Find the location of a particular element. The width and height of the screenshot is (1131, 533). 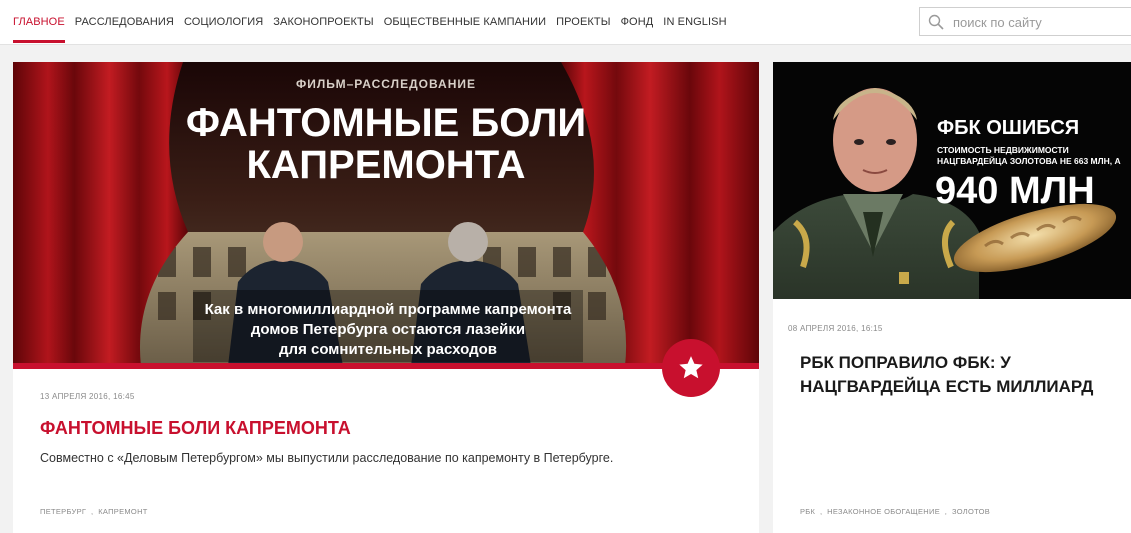

article-tags: РБК , НЕЗАКОННОЕ ОБОГАЩЕНИЕ , ЗОЛОТОВ is located at coordinates (895, 511).